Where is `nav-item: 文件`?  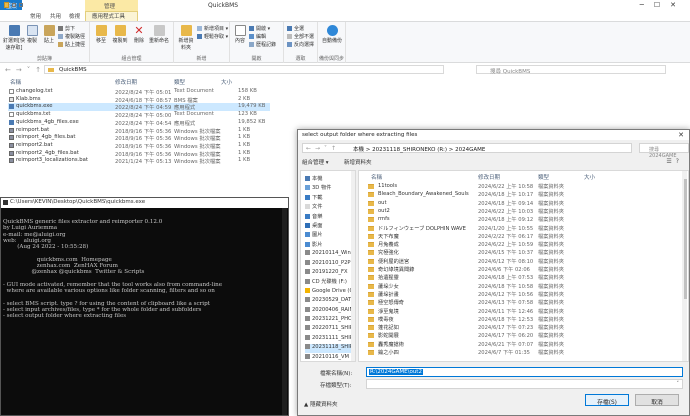
nav-item: 文件 is located at coordinates (330, 207).